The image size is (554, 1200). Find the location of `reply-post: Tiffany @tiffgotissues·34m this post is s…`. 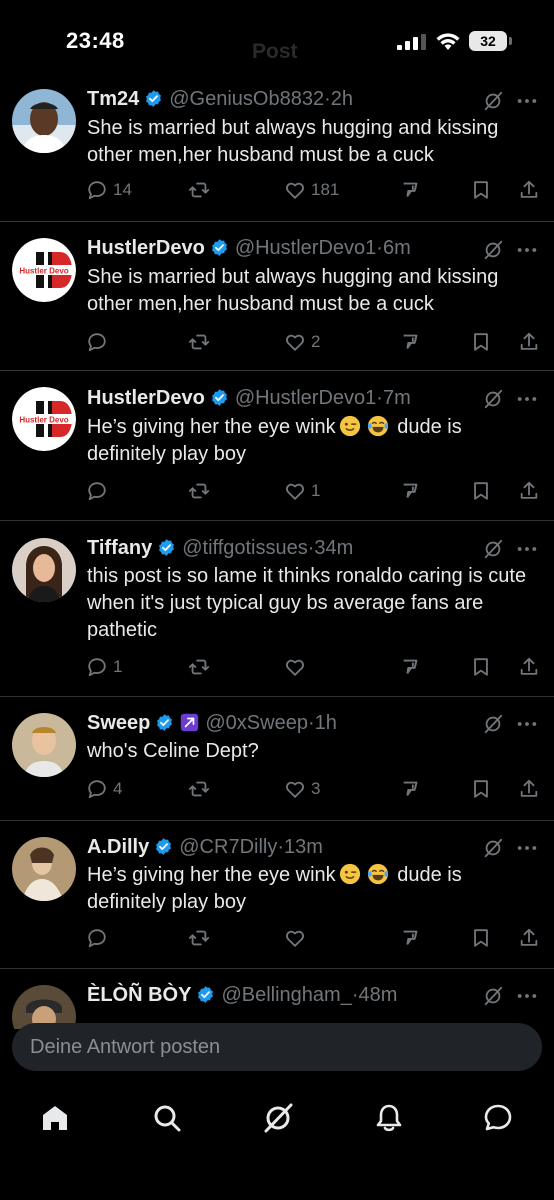

reply-post: Tiffany @tiffgotissues·34m this post is s… is located at coordinates (277, 609).